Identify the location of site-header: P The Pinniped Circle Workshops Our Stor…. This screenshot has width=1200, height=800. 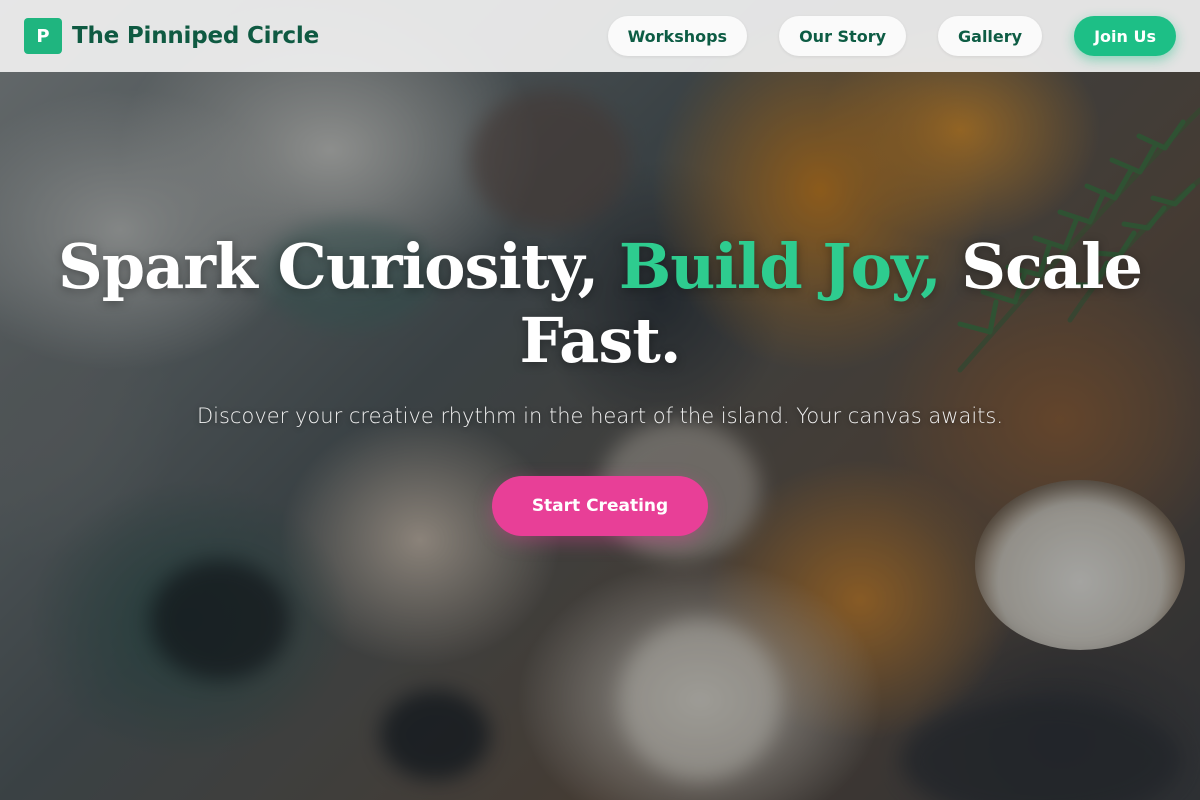
(600, 36).